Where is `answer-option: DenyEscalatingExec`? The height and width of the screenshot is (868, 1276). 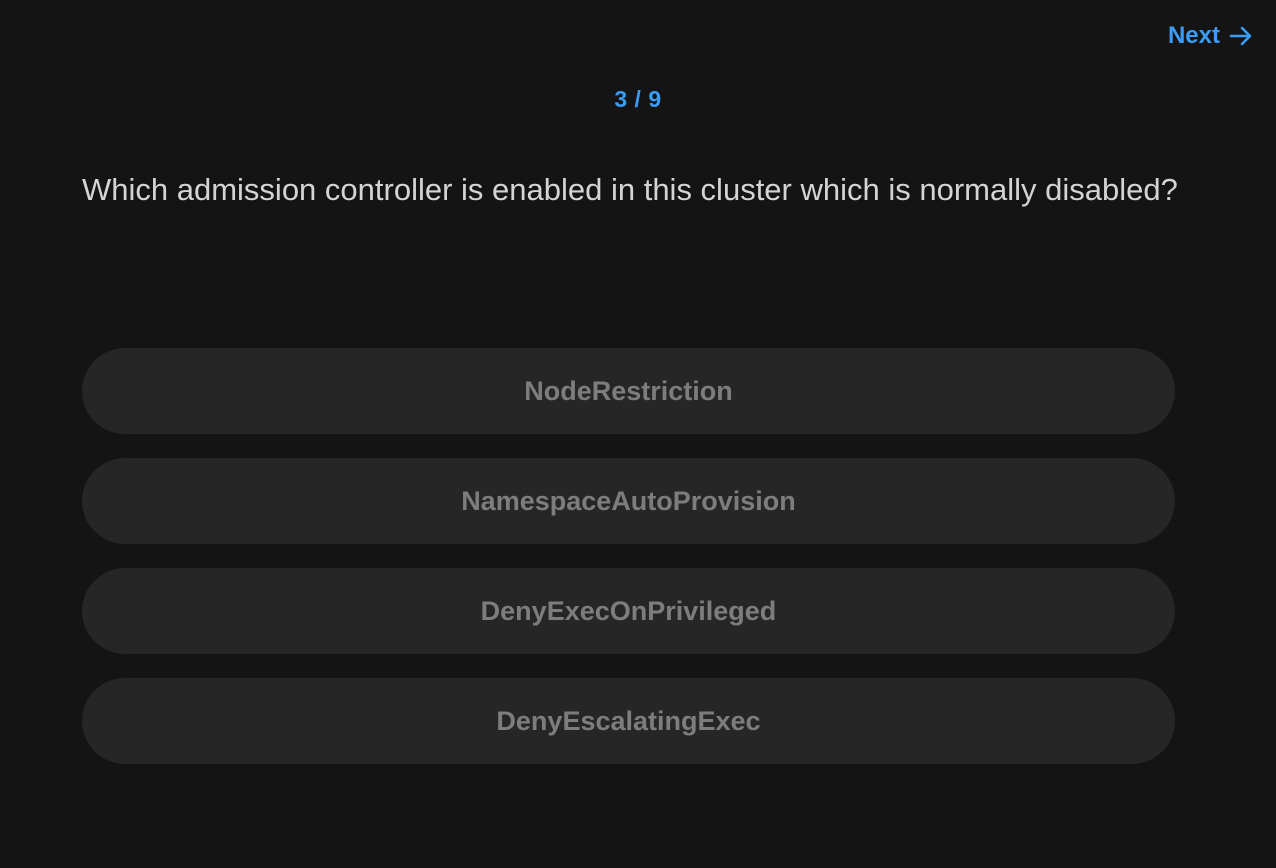
answer-option: DenyEscalatingExec is located at coordinates (628, 721).